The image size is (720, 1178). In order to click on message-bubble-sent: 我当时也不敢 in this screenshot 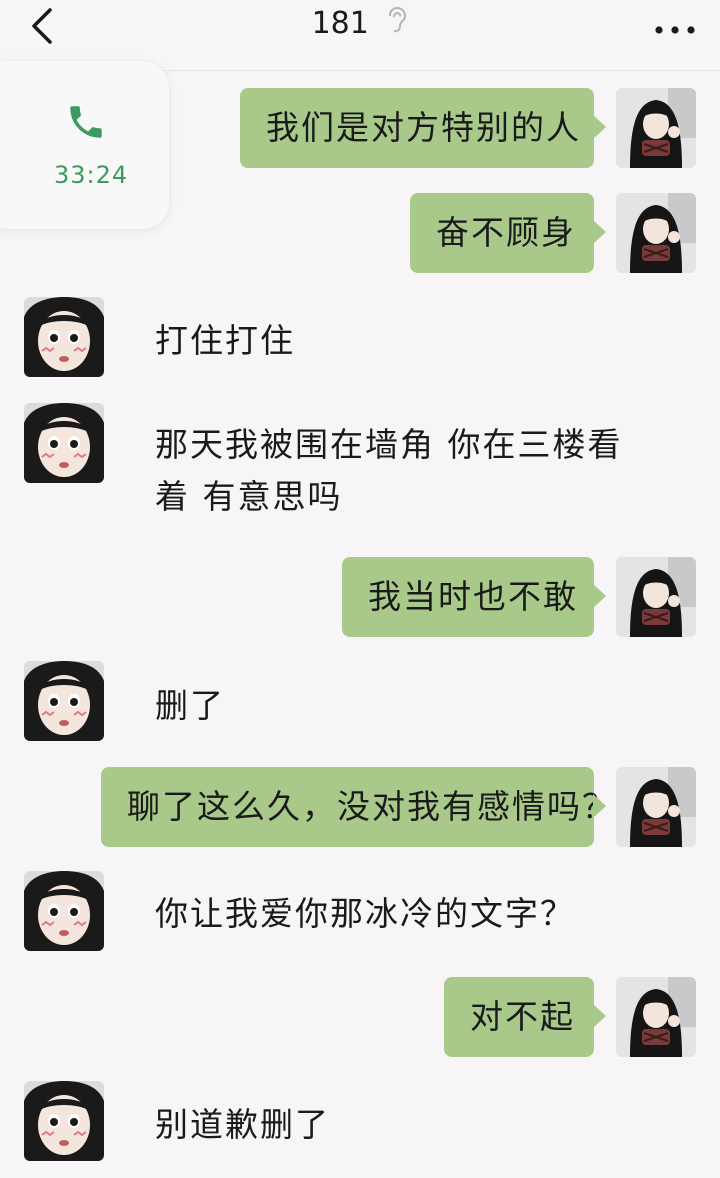, I will do `click(474, 597)`.